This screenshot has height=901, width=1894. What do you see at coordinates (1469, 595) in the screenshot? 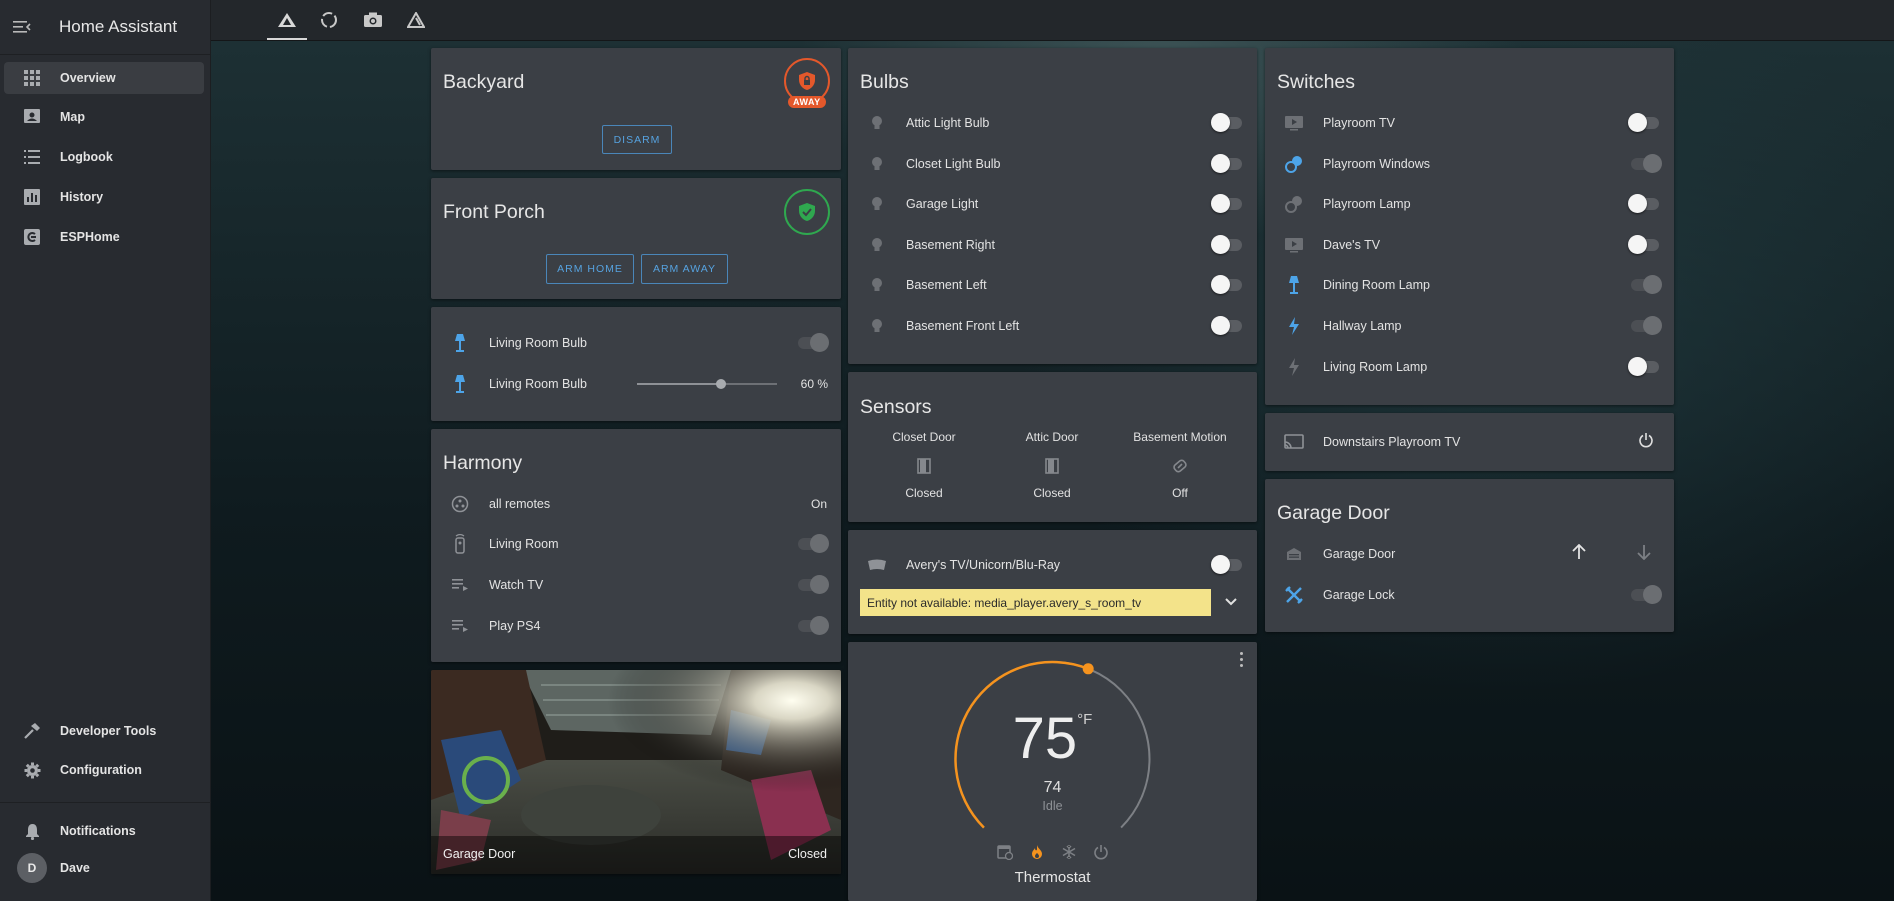
I see `list-item: Garage Lock` at bounding box center [1469, 595].